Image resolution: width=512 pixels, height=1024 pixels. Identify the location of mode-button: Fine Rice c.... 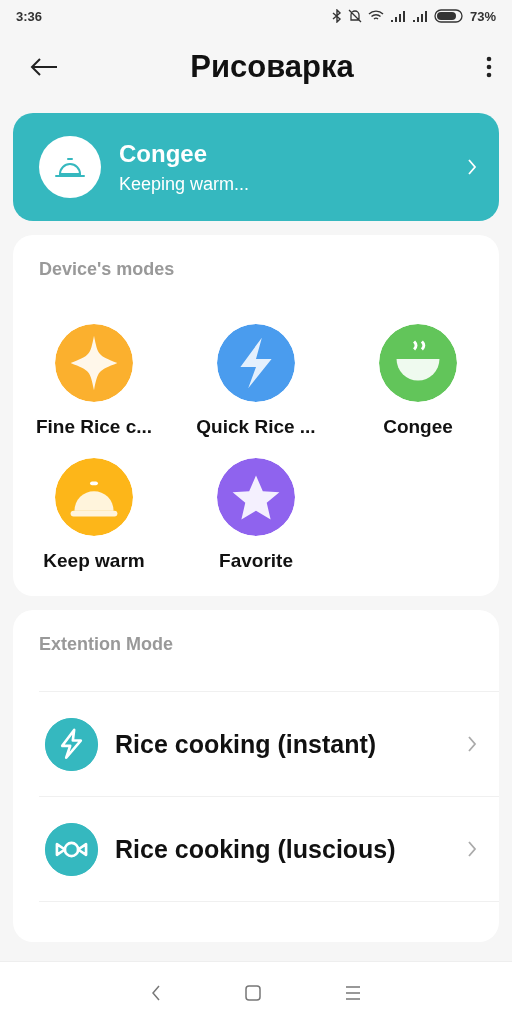
(94, 381).